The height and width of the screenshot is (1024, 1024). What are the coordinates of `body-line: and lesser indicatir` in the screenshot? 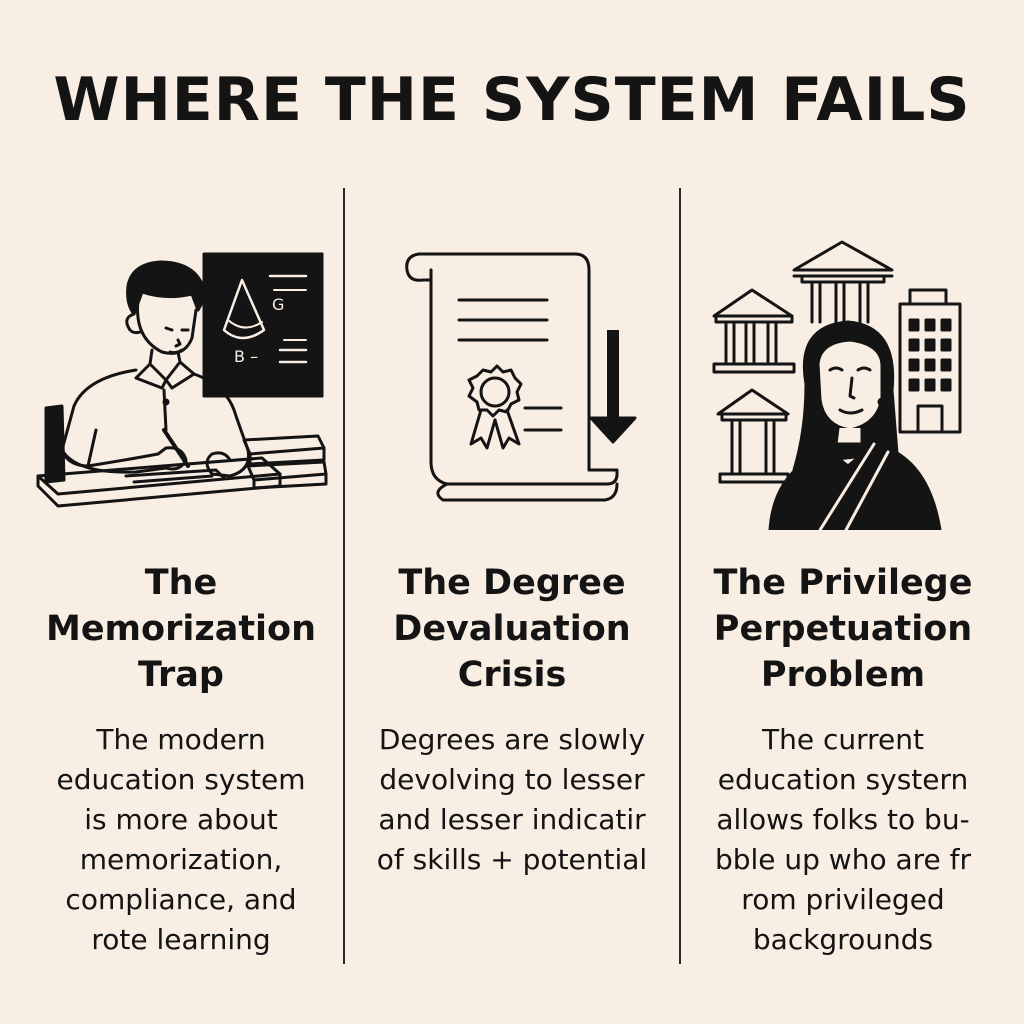 It's located at (512, 819).